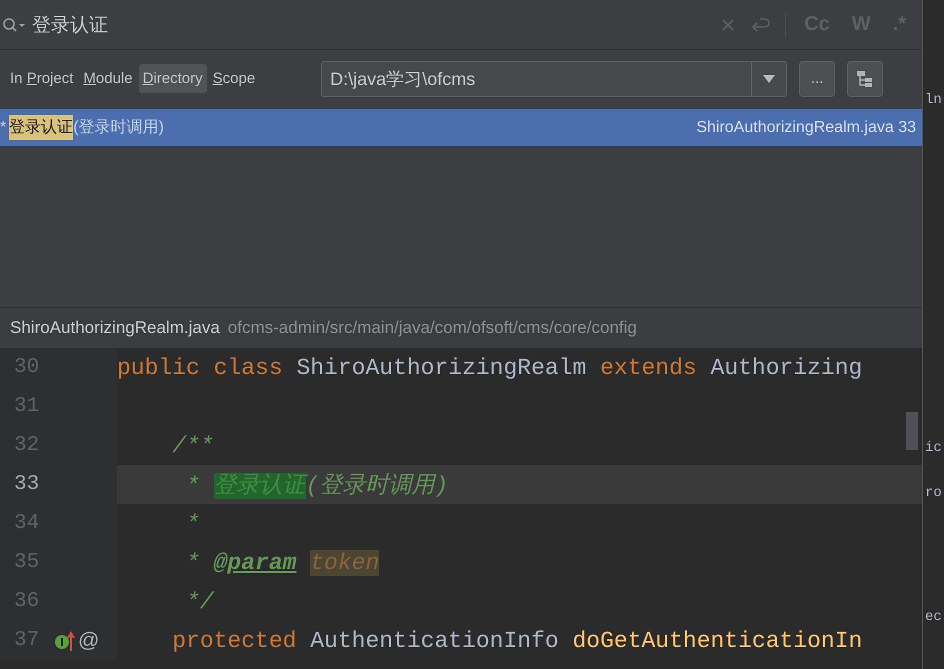 This screenshot has height=669, width=944. Describe the element at coordinates (42, 78) in the screenshot. I see `scope-tab: In Project` at that location.